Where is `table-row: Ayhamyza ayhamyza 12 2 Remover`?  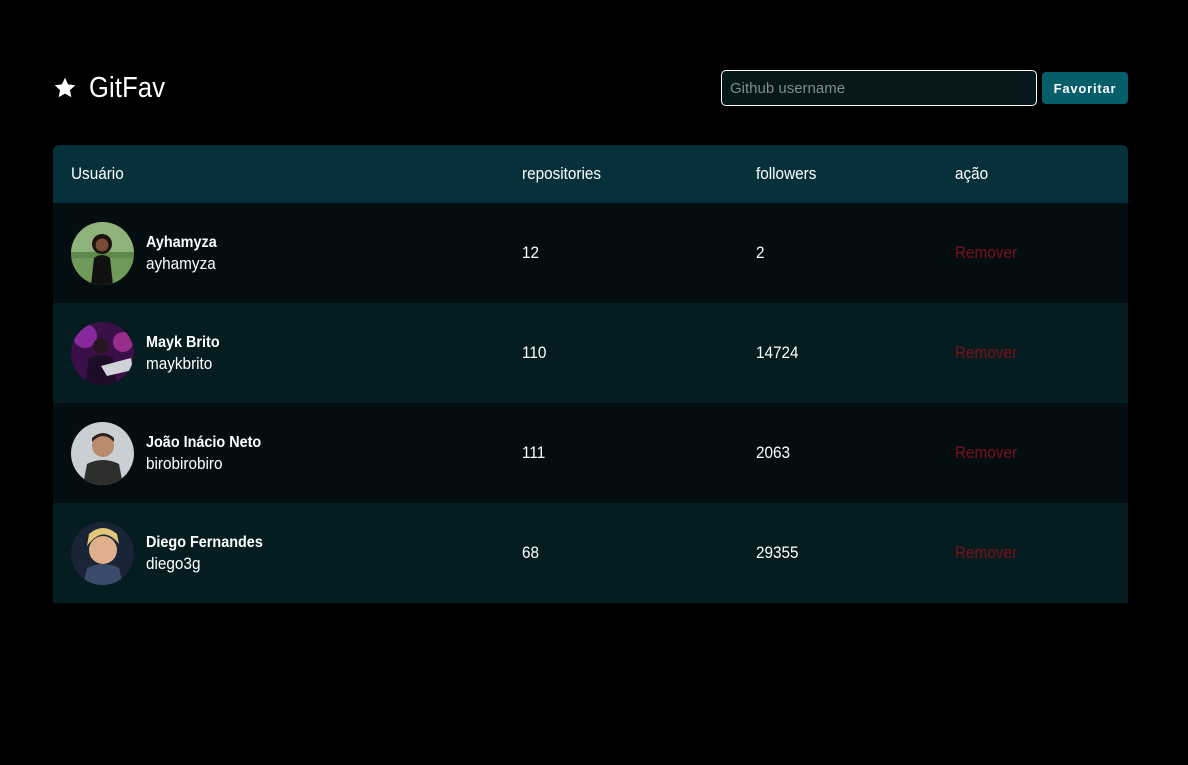 table-row: Ayhamyza ayhamyza 12 2 Remover is located at coordinates (590, 253).